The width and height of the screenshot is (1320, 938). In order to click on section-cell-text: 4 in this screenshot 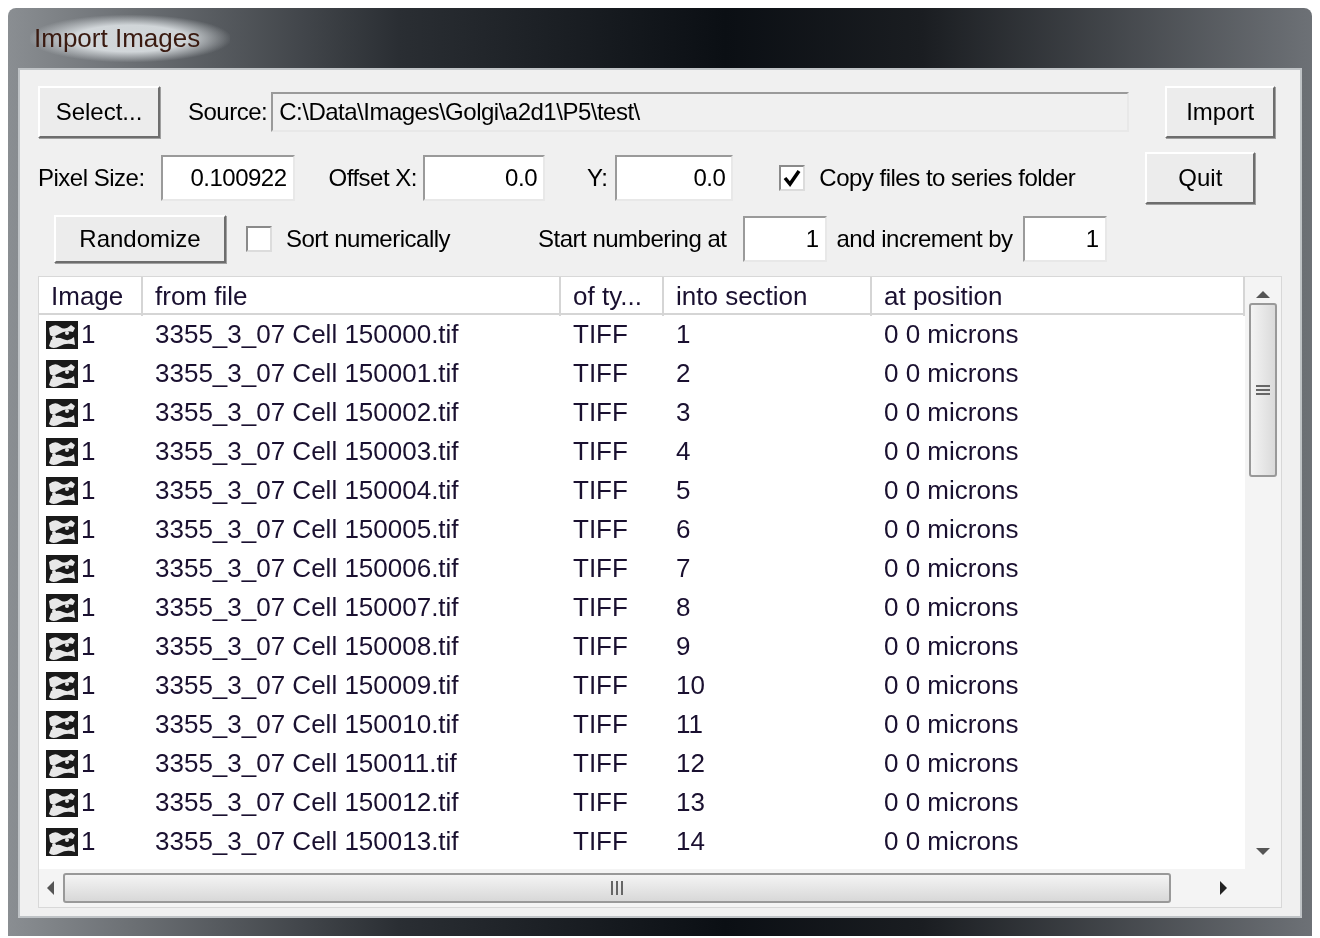, I will do `click(683, 451)`.